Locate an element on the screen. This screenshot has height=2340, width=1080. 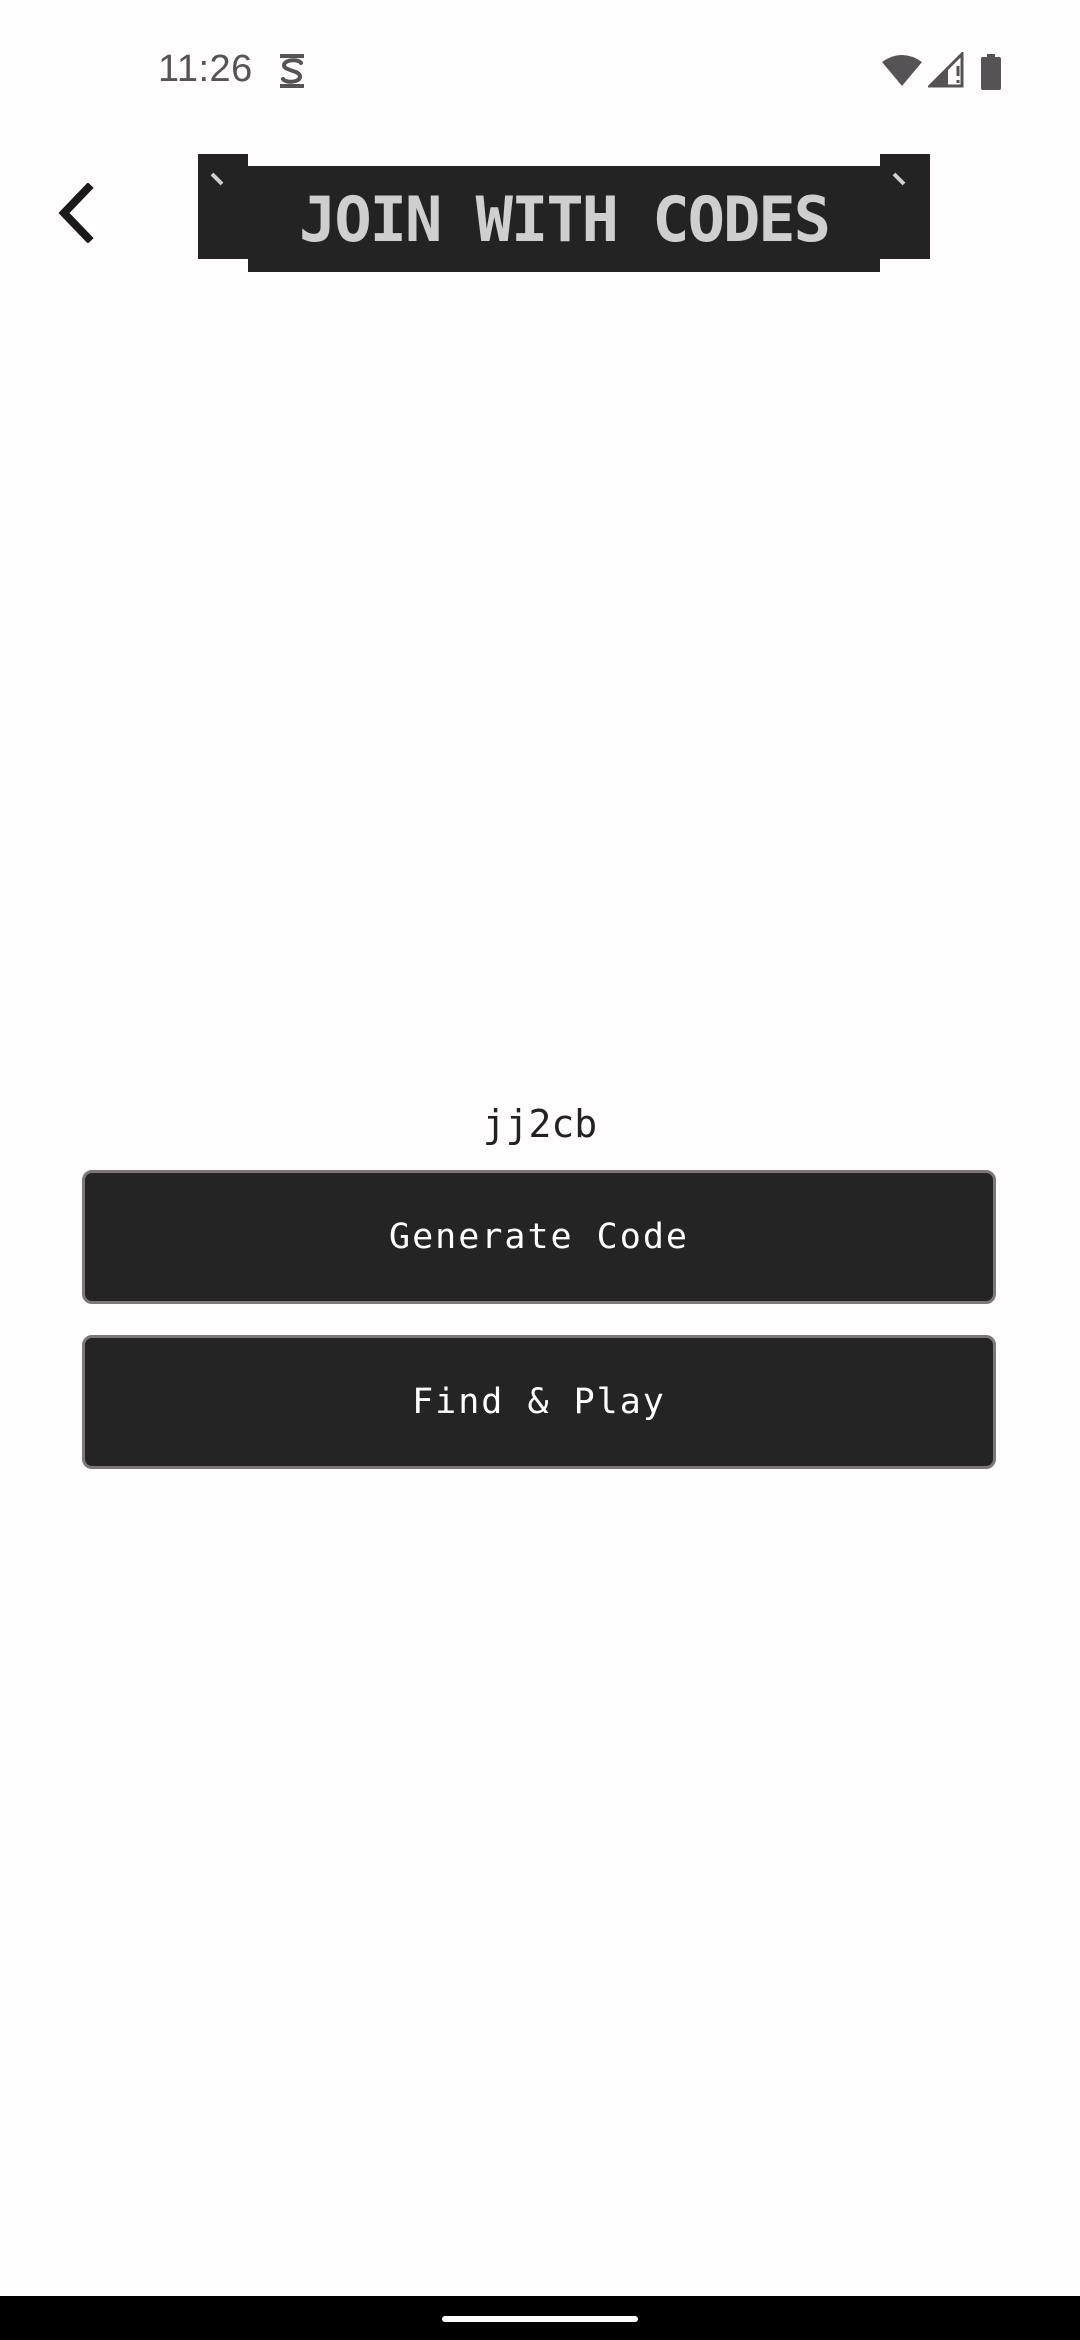
back-button is located at coordinates (76, 213).